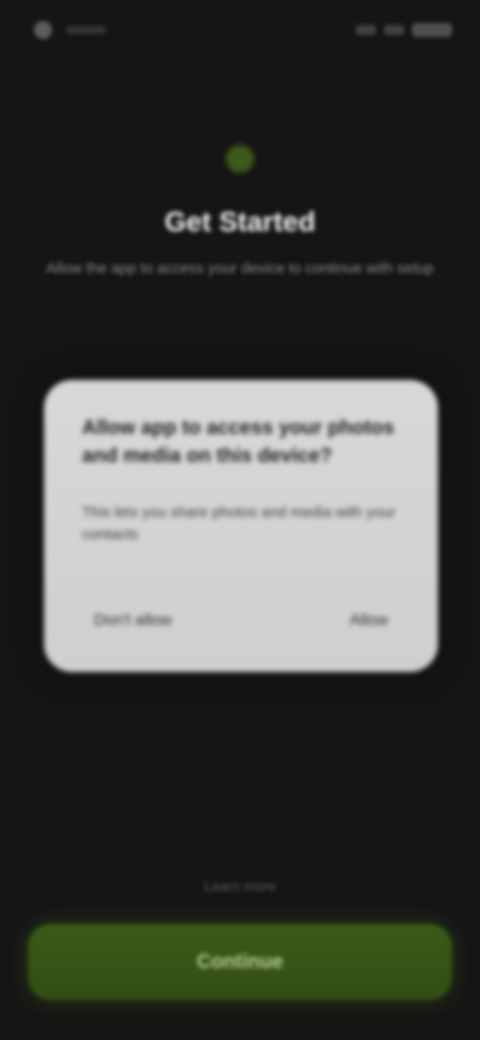  I want to click on battery-icon, so click(432, 30).